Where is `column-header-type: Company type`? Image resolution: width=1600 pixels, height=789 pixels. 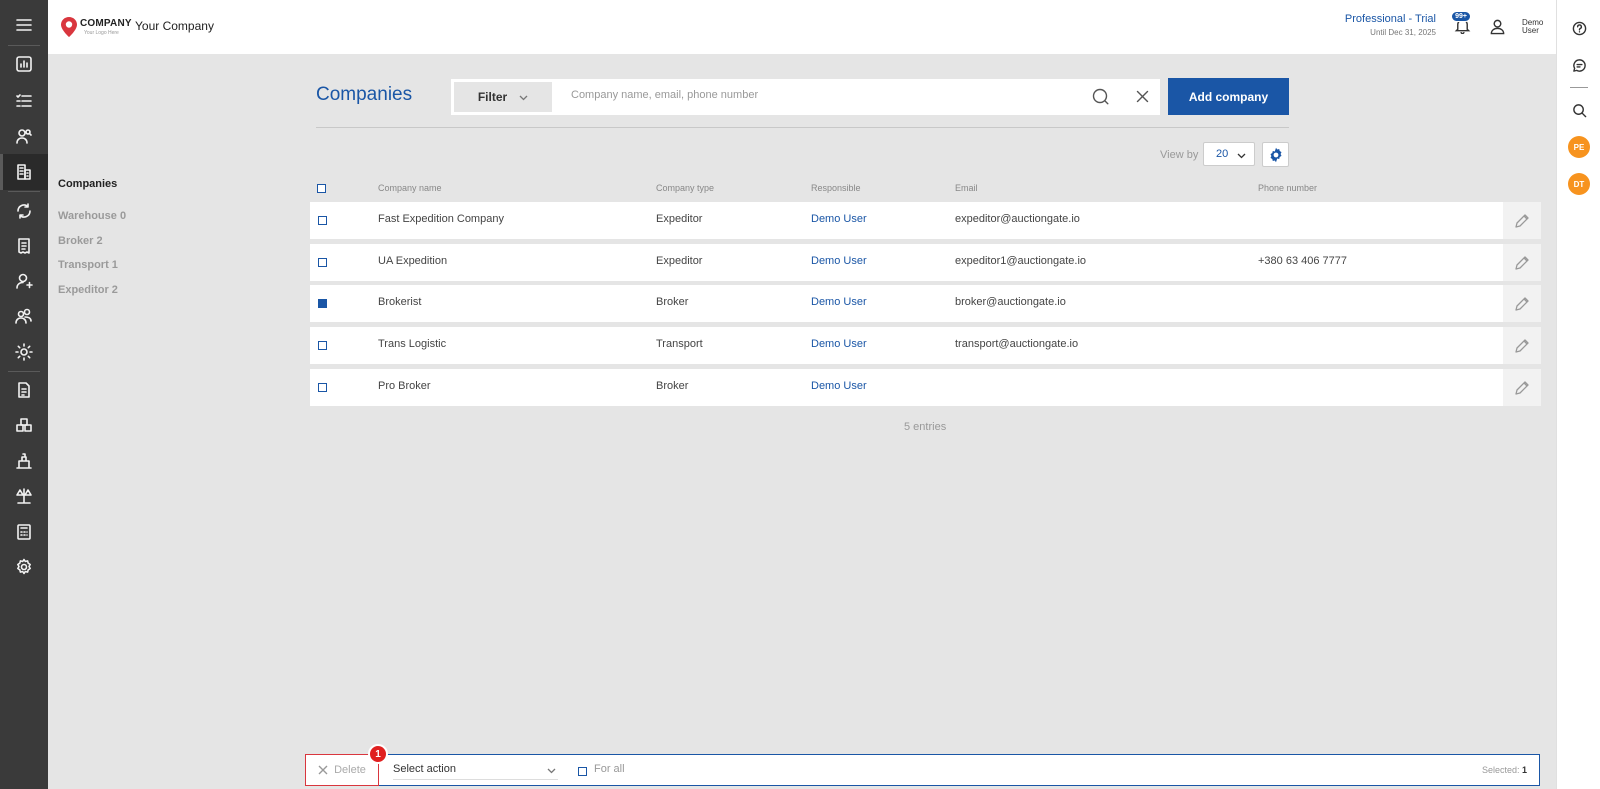
column-header-type: Company type is located at coordinates (685, 188).